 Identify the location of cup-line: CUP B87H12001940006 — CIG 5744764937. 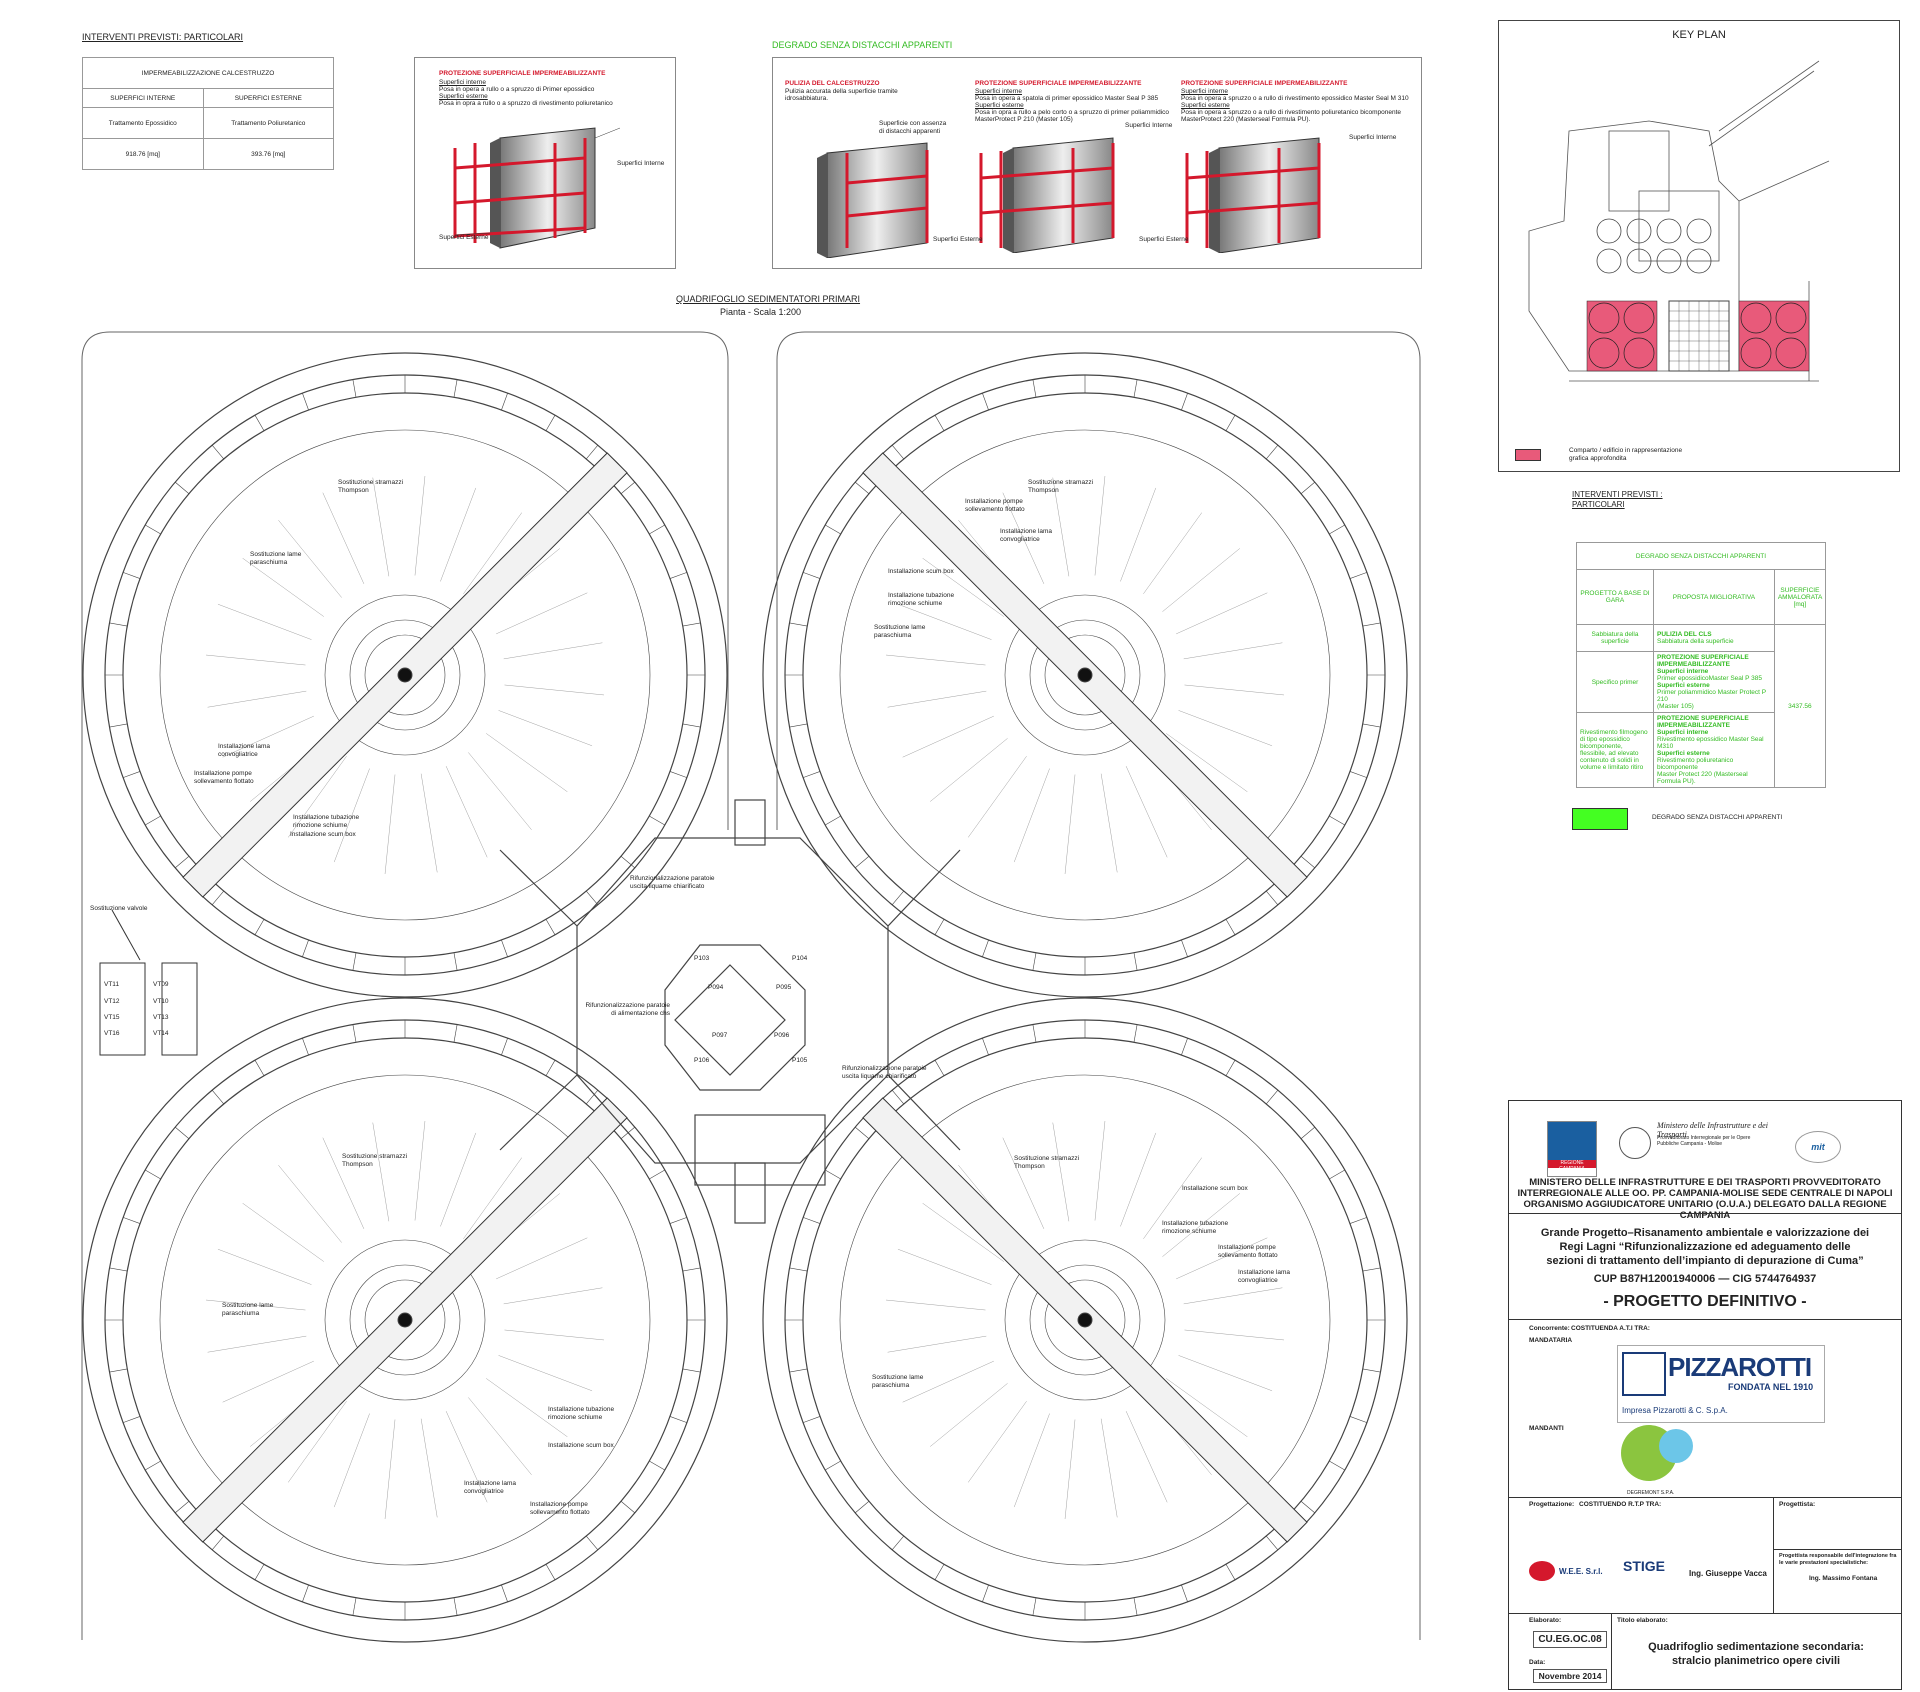
(1705, 1279).